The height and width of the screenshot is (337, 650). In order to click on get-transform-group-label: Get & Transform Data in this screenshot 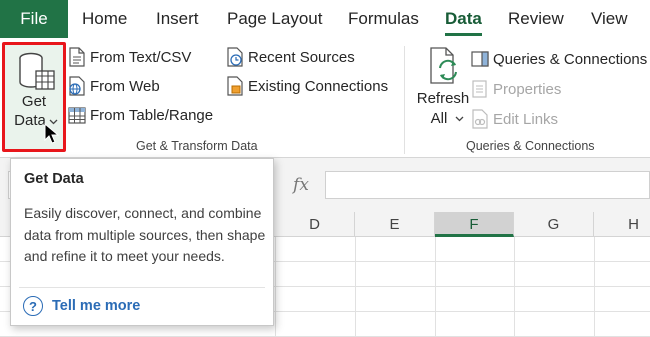, I will do `click(197, 146)`.